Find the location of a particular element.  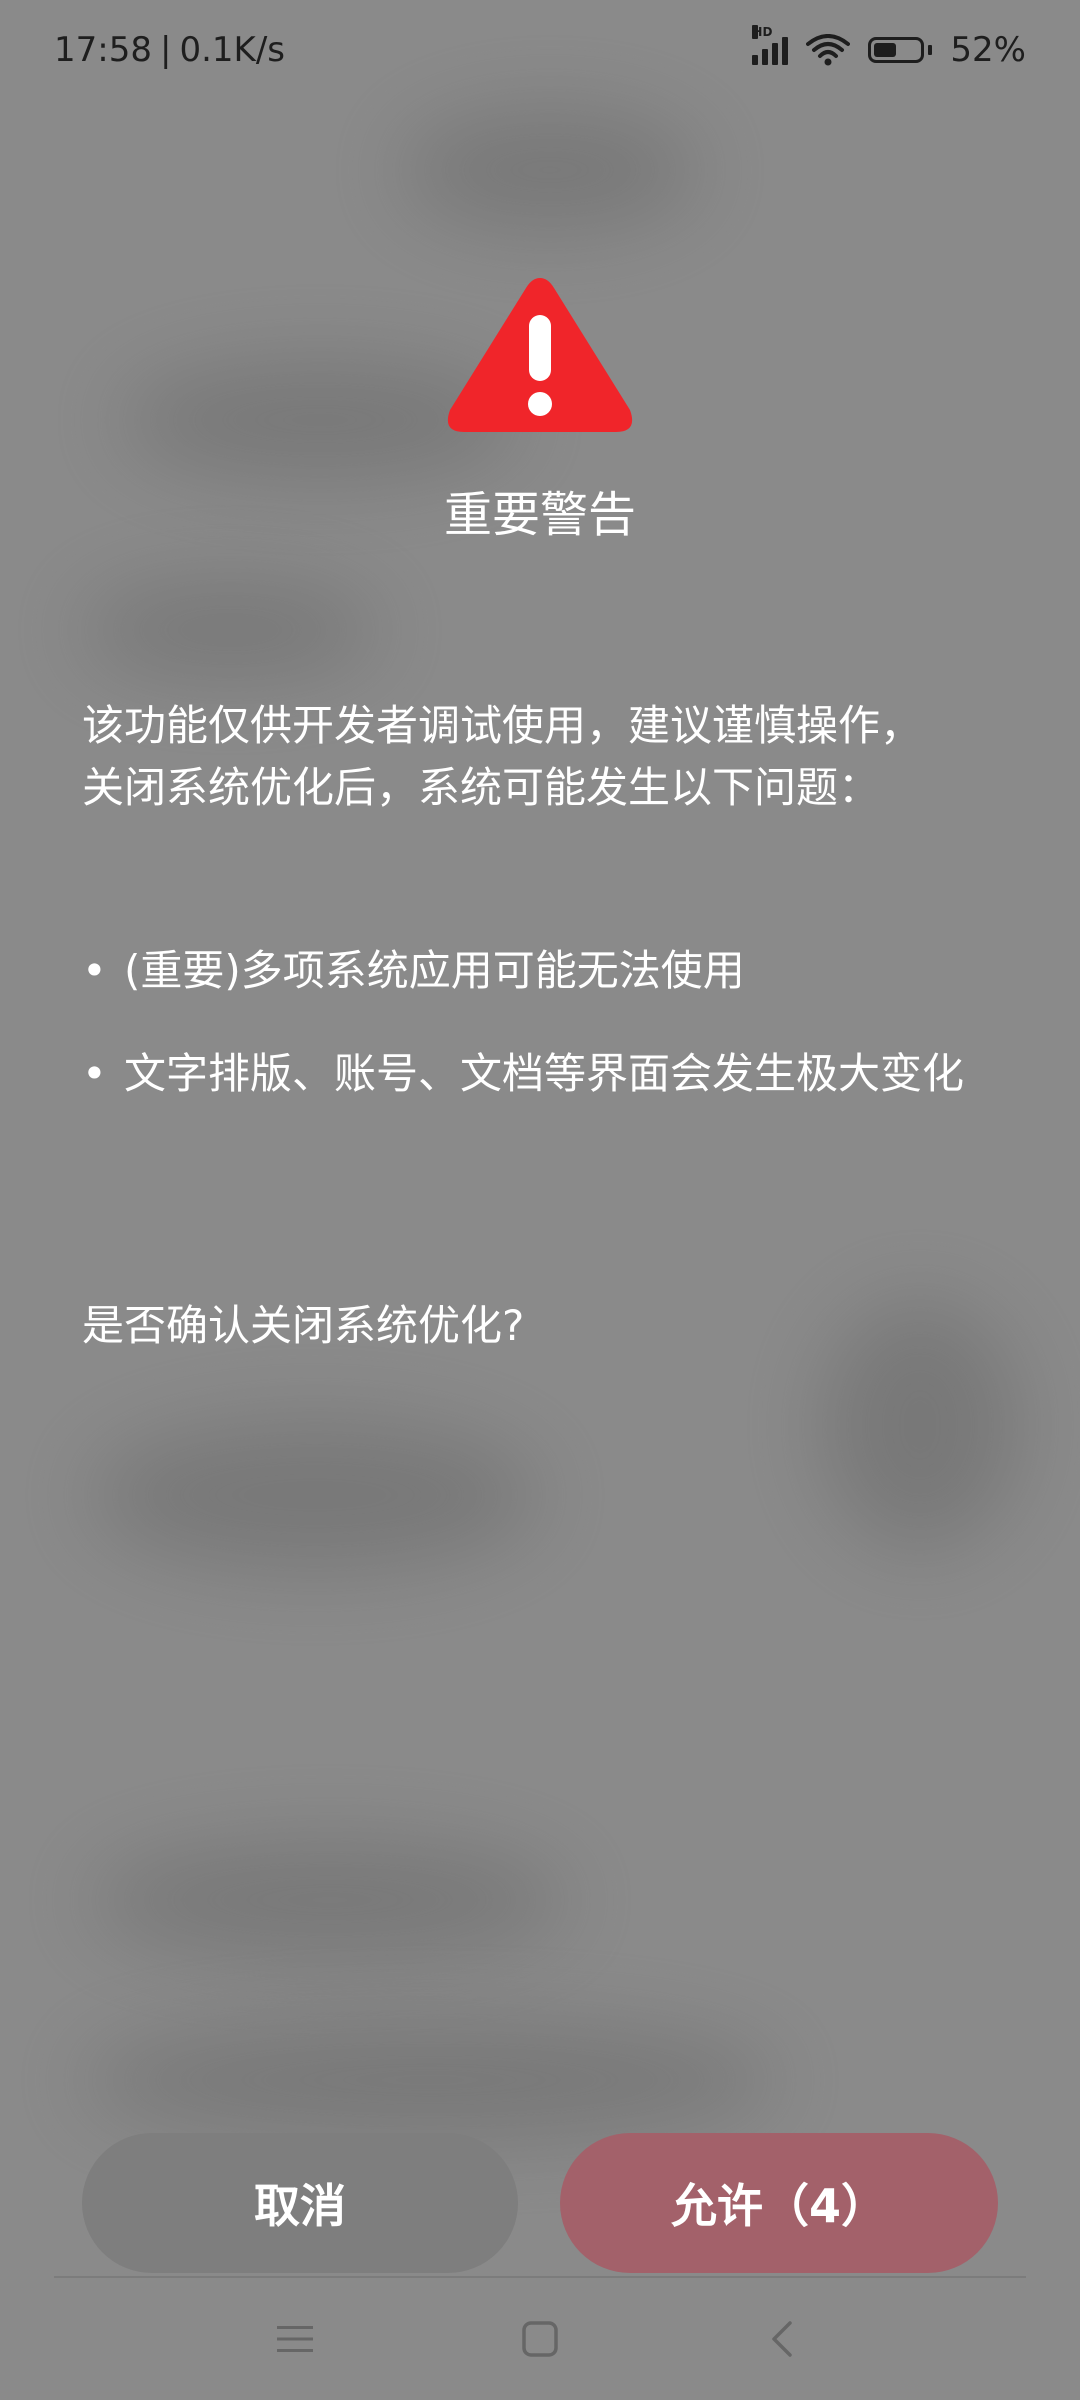

dialog-title: 重要警告 is located at coordinates (539, 515).